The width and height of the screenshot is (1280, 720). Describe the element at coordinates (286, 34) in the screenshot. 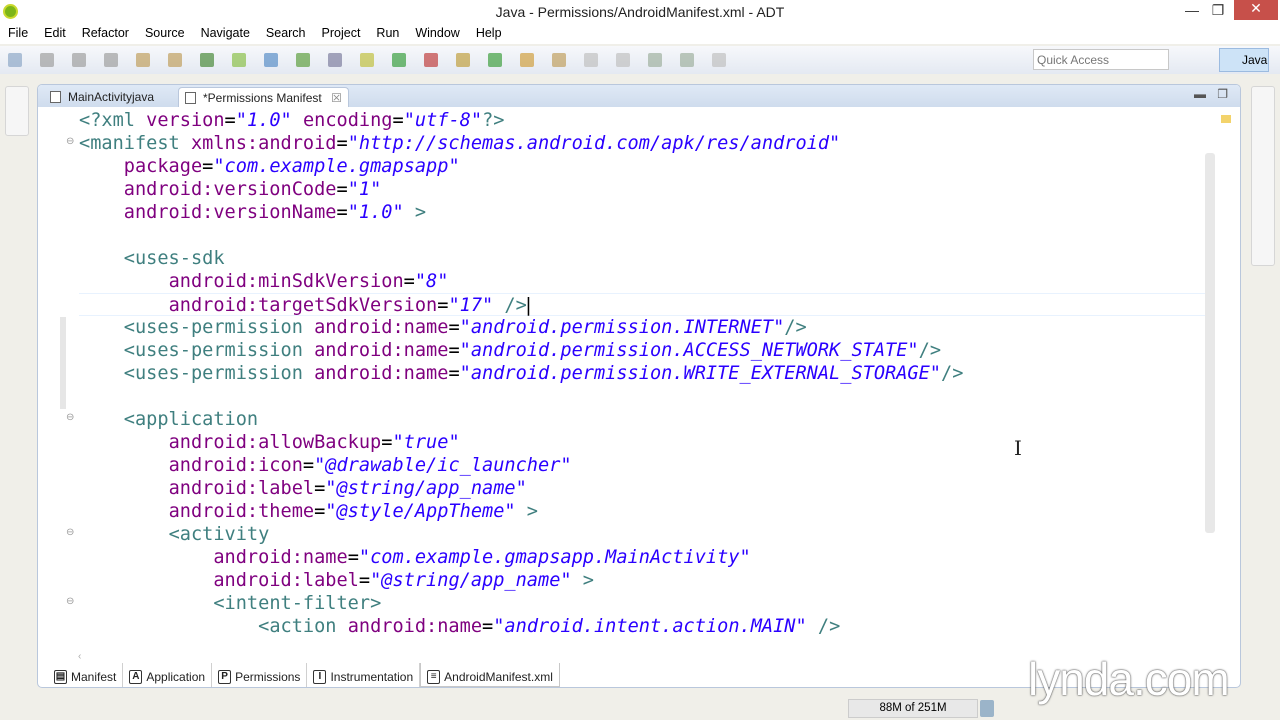

I see `menu-search: Search` at that location.